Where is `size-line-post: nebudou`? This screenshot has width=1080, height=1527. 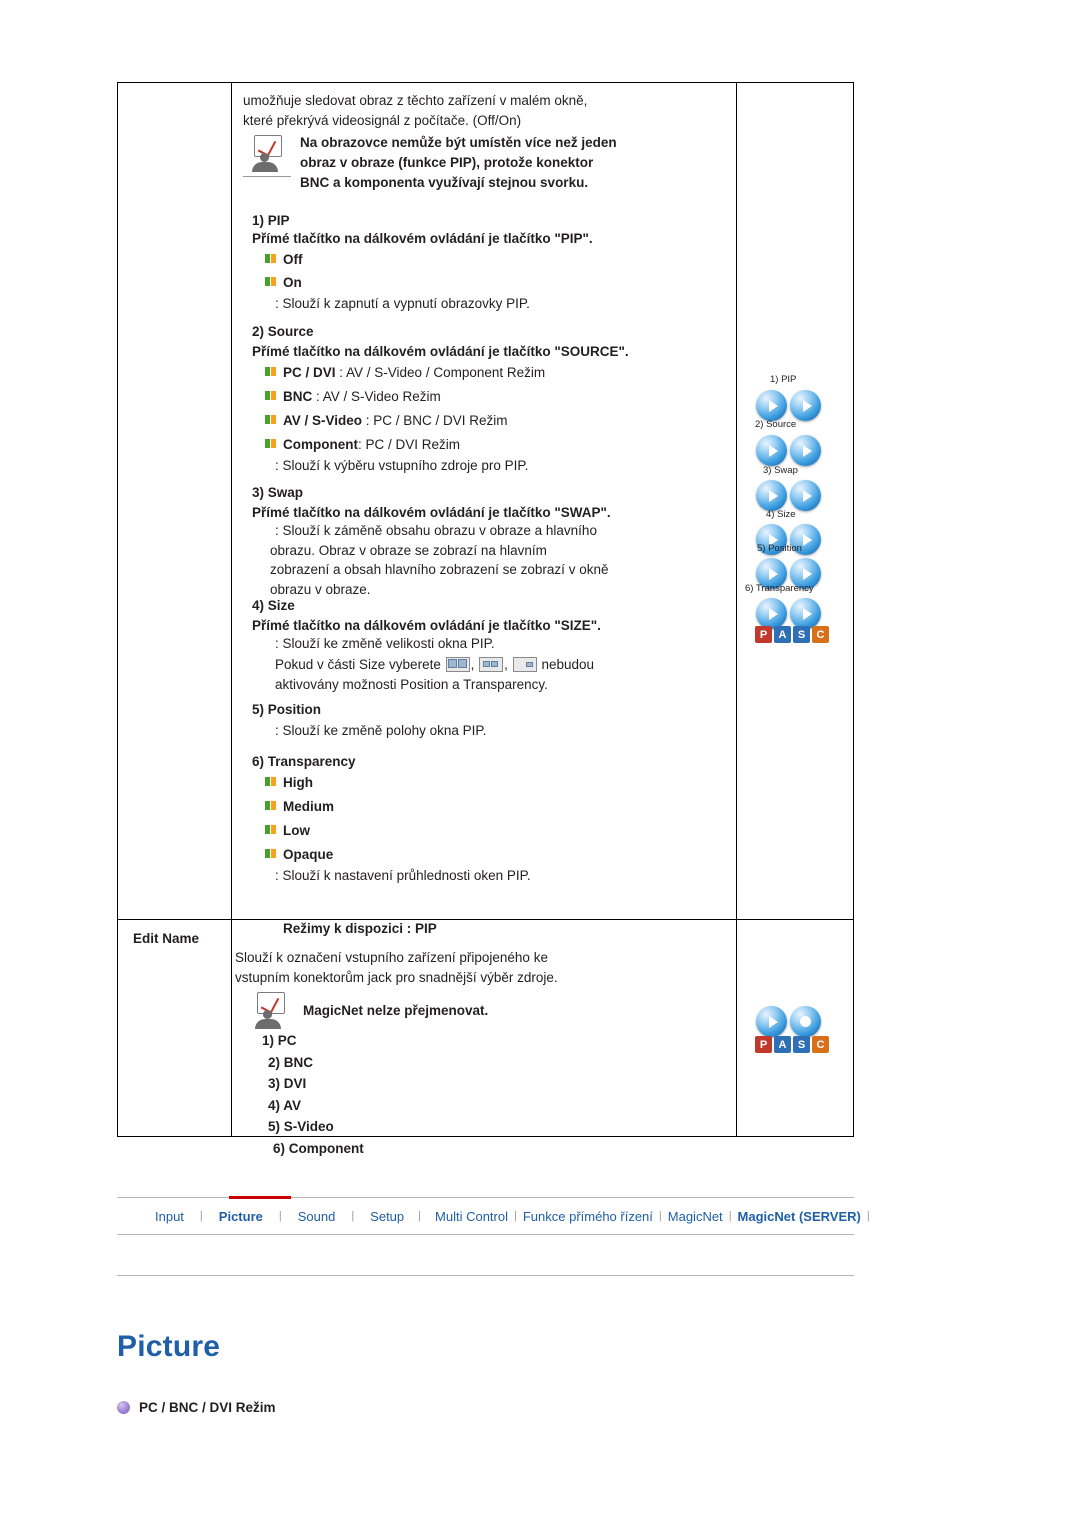
size-line-post: nebudou is located at coordinates (567, 664).